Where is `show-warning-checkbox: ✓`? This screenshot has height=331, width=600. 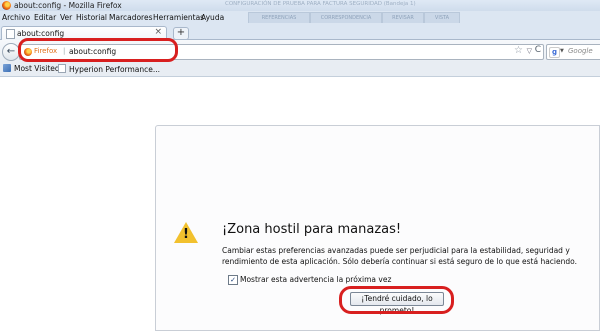 show-warning-checkbox: ✓ is located at coordinates (233, 280).